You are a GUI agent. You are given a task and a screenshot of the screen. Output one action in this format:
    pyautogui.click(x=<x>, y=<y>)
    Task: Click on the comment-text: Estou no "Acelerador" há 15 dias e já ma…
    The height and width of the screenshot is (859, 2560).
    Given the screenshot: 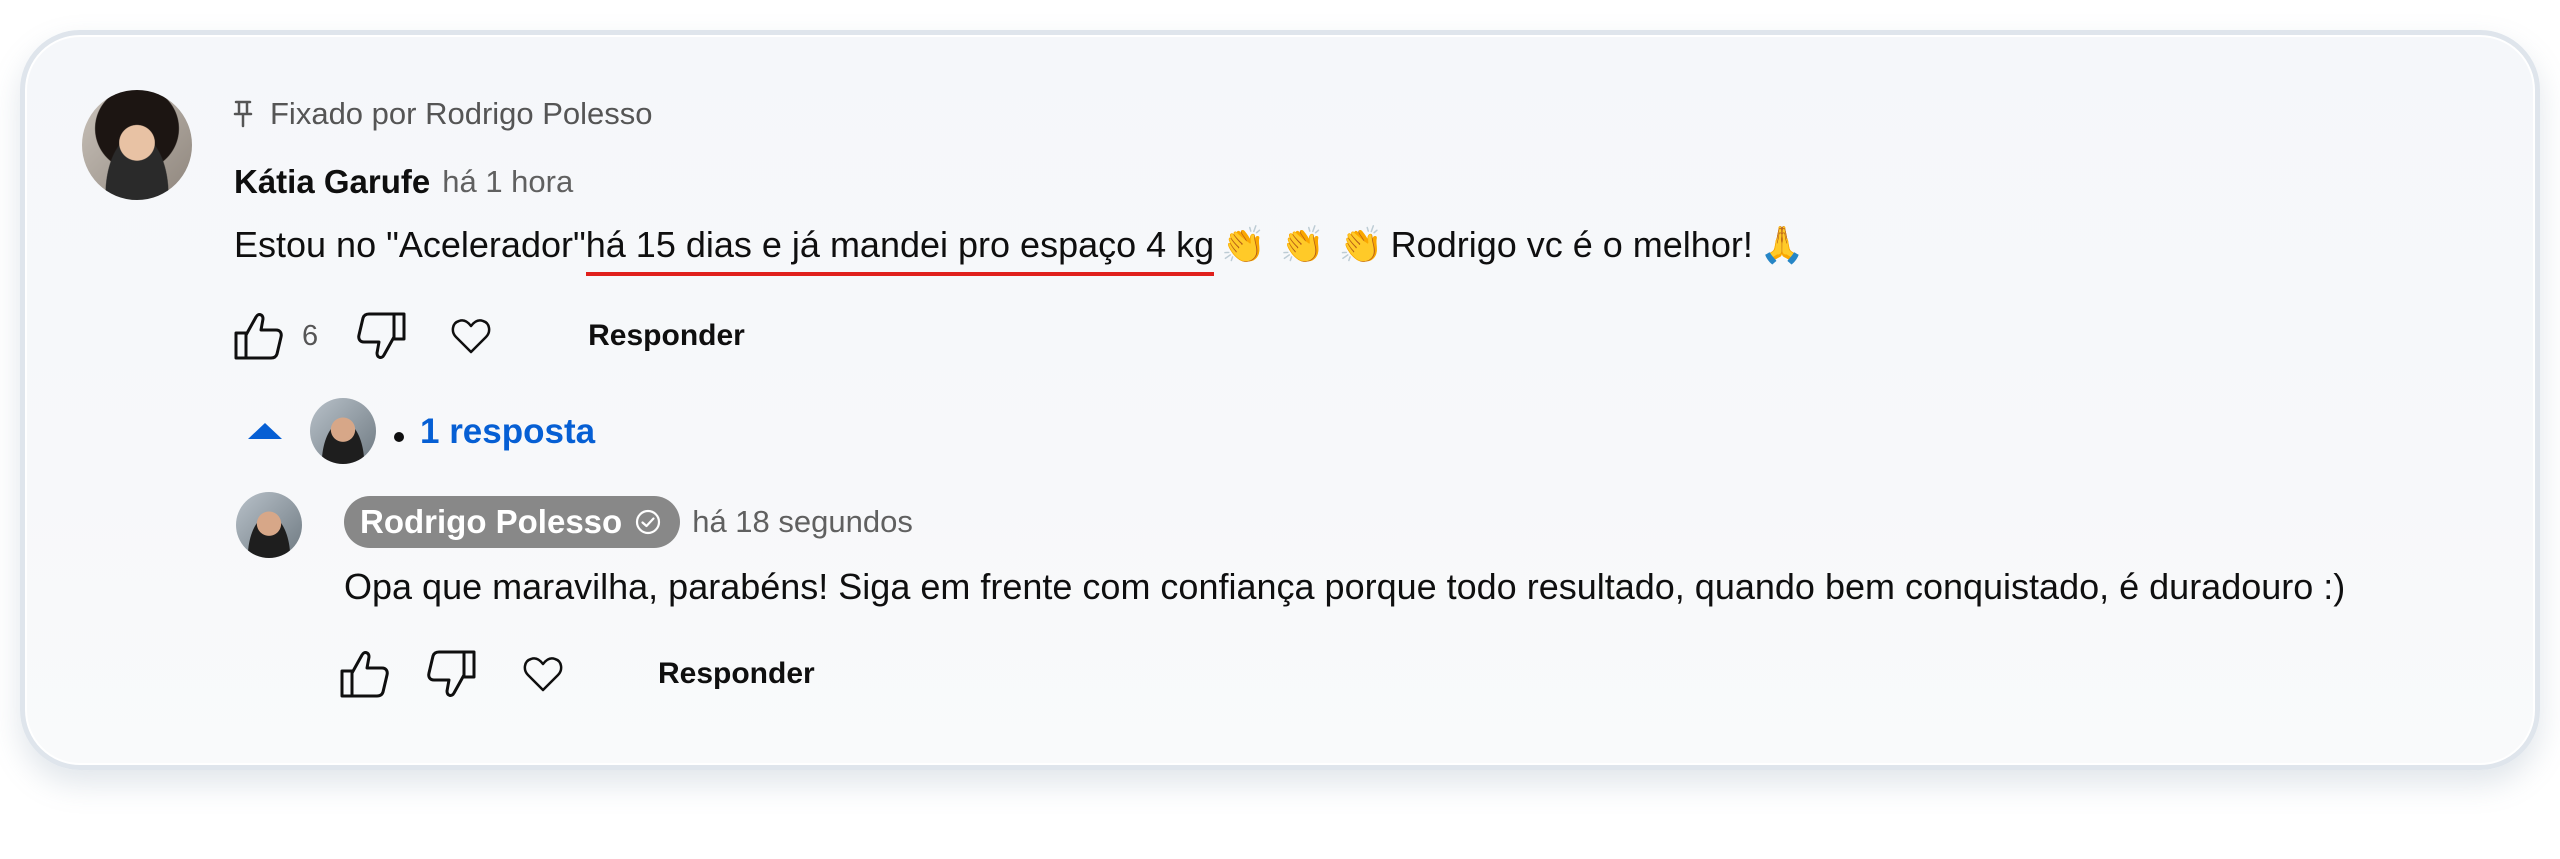 What is the action you would take?
    pyautogui.click(x=1023, y=250)
    